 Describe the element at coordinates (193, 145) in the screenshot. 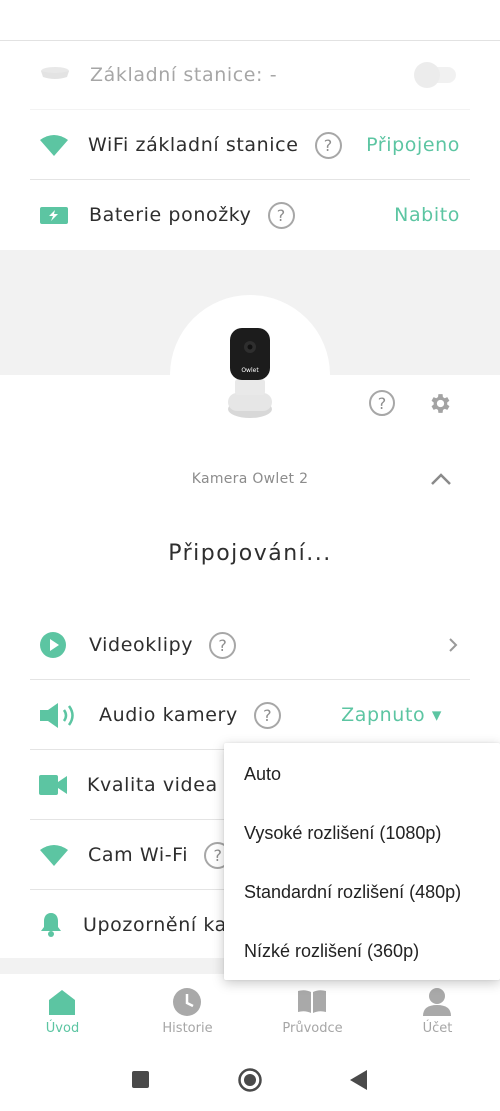

I see `wifi-base-station-label: WiFi základní stanice` at that location.